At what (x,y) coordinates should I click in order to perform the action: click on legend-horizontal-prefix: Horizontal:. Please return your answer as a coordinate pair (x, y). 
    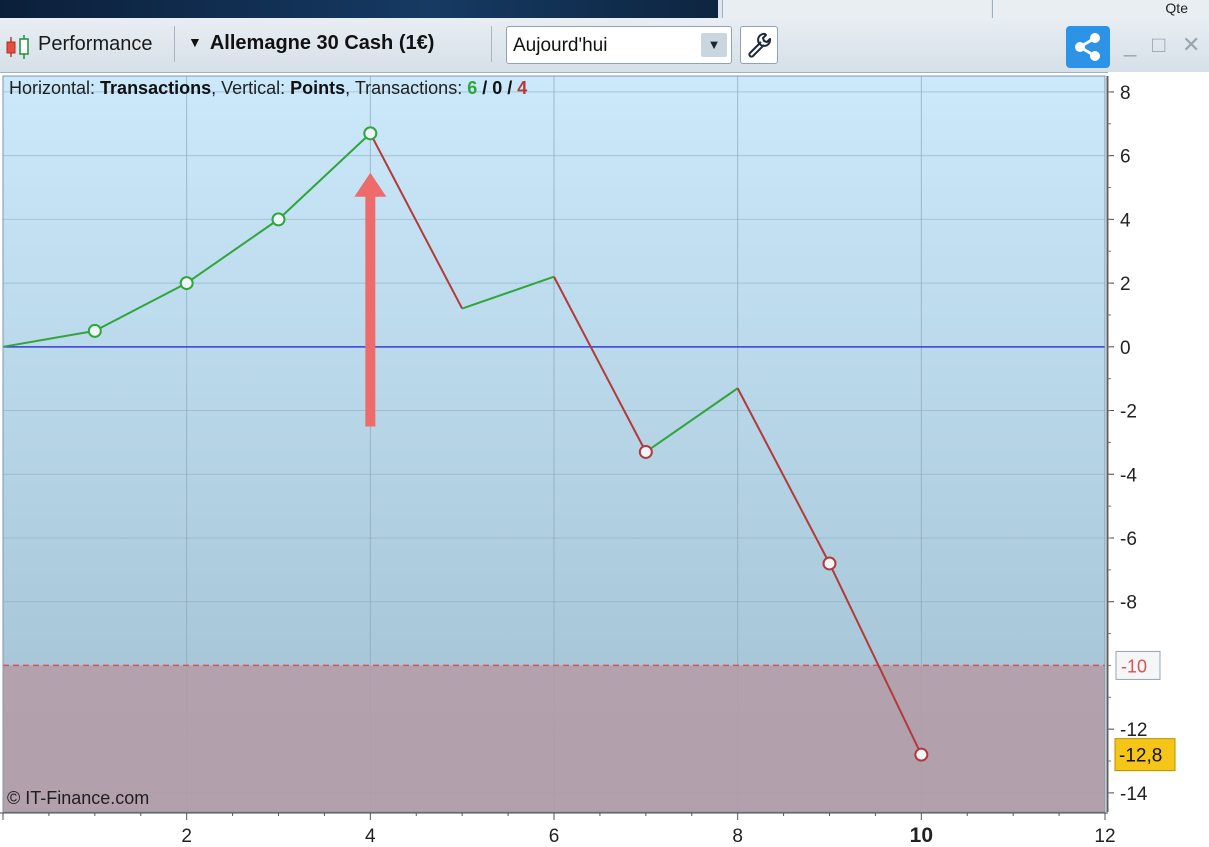
    Looking at the image, I should click on (55, 88).